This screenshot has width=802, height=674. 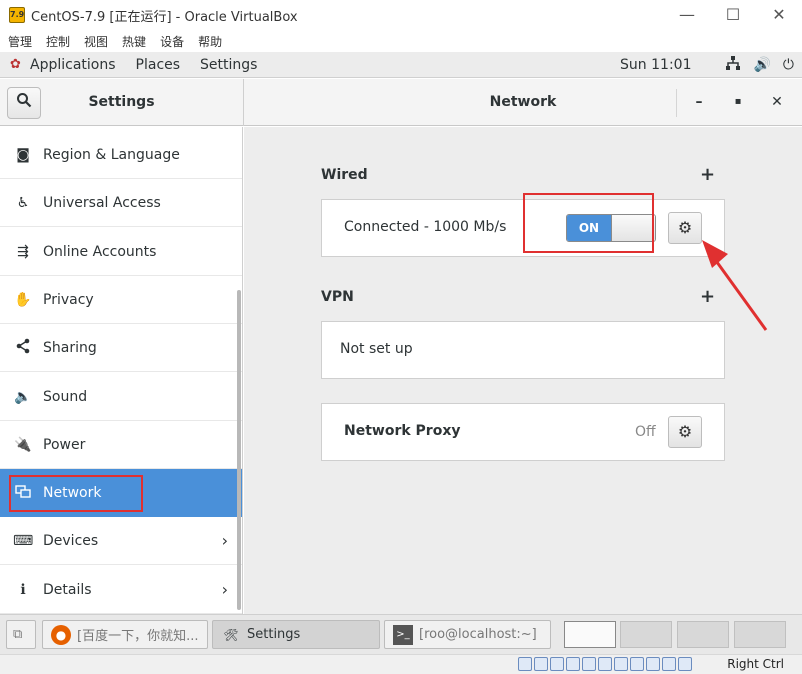 I want to click on vpn-status: Not set up, so click(x=376, y=349).